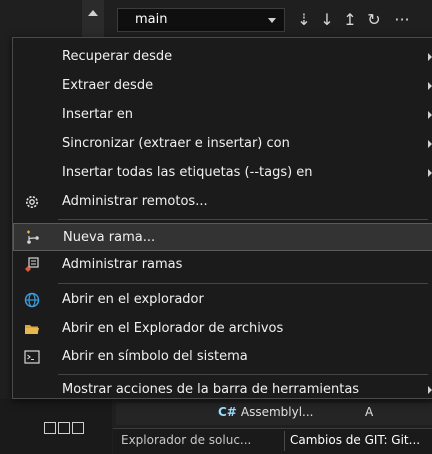 This screenshot has width=432, height=454. I want to click on branch-name: main, so click(151, 19).